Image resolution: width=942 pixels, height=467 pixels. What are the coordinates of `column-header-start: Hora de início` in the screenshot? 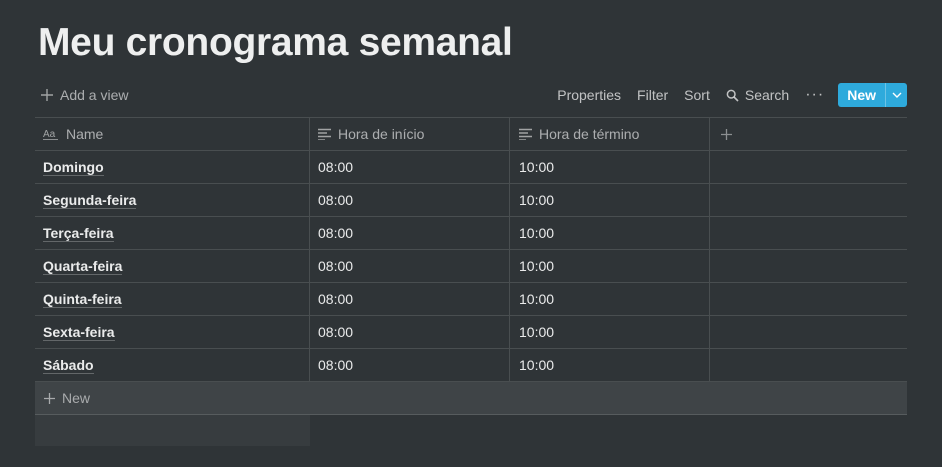 It's located at (410, 134).